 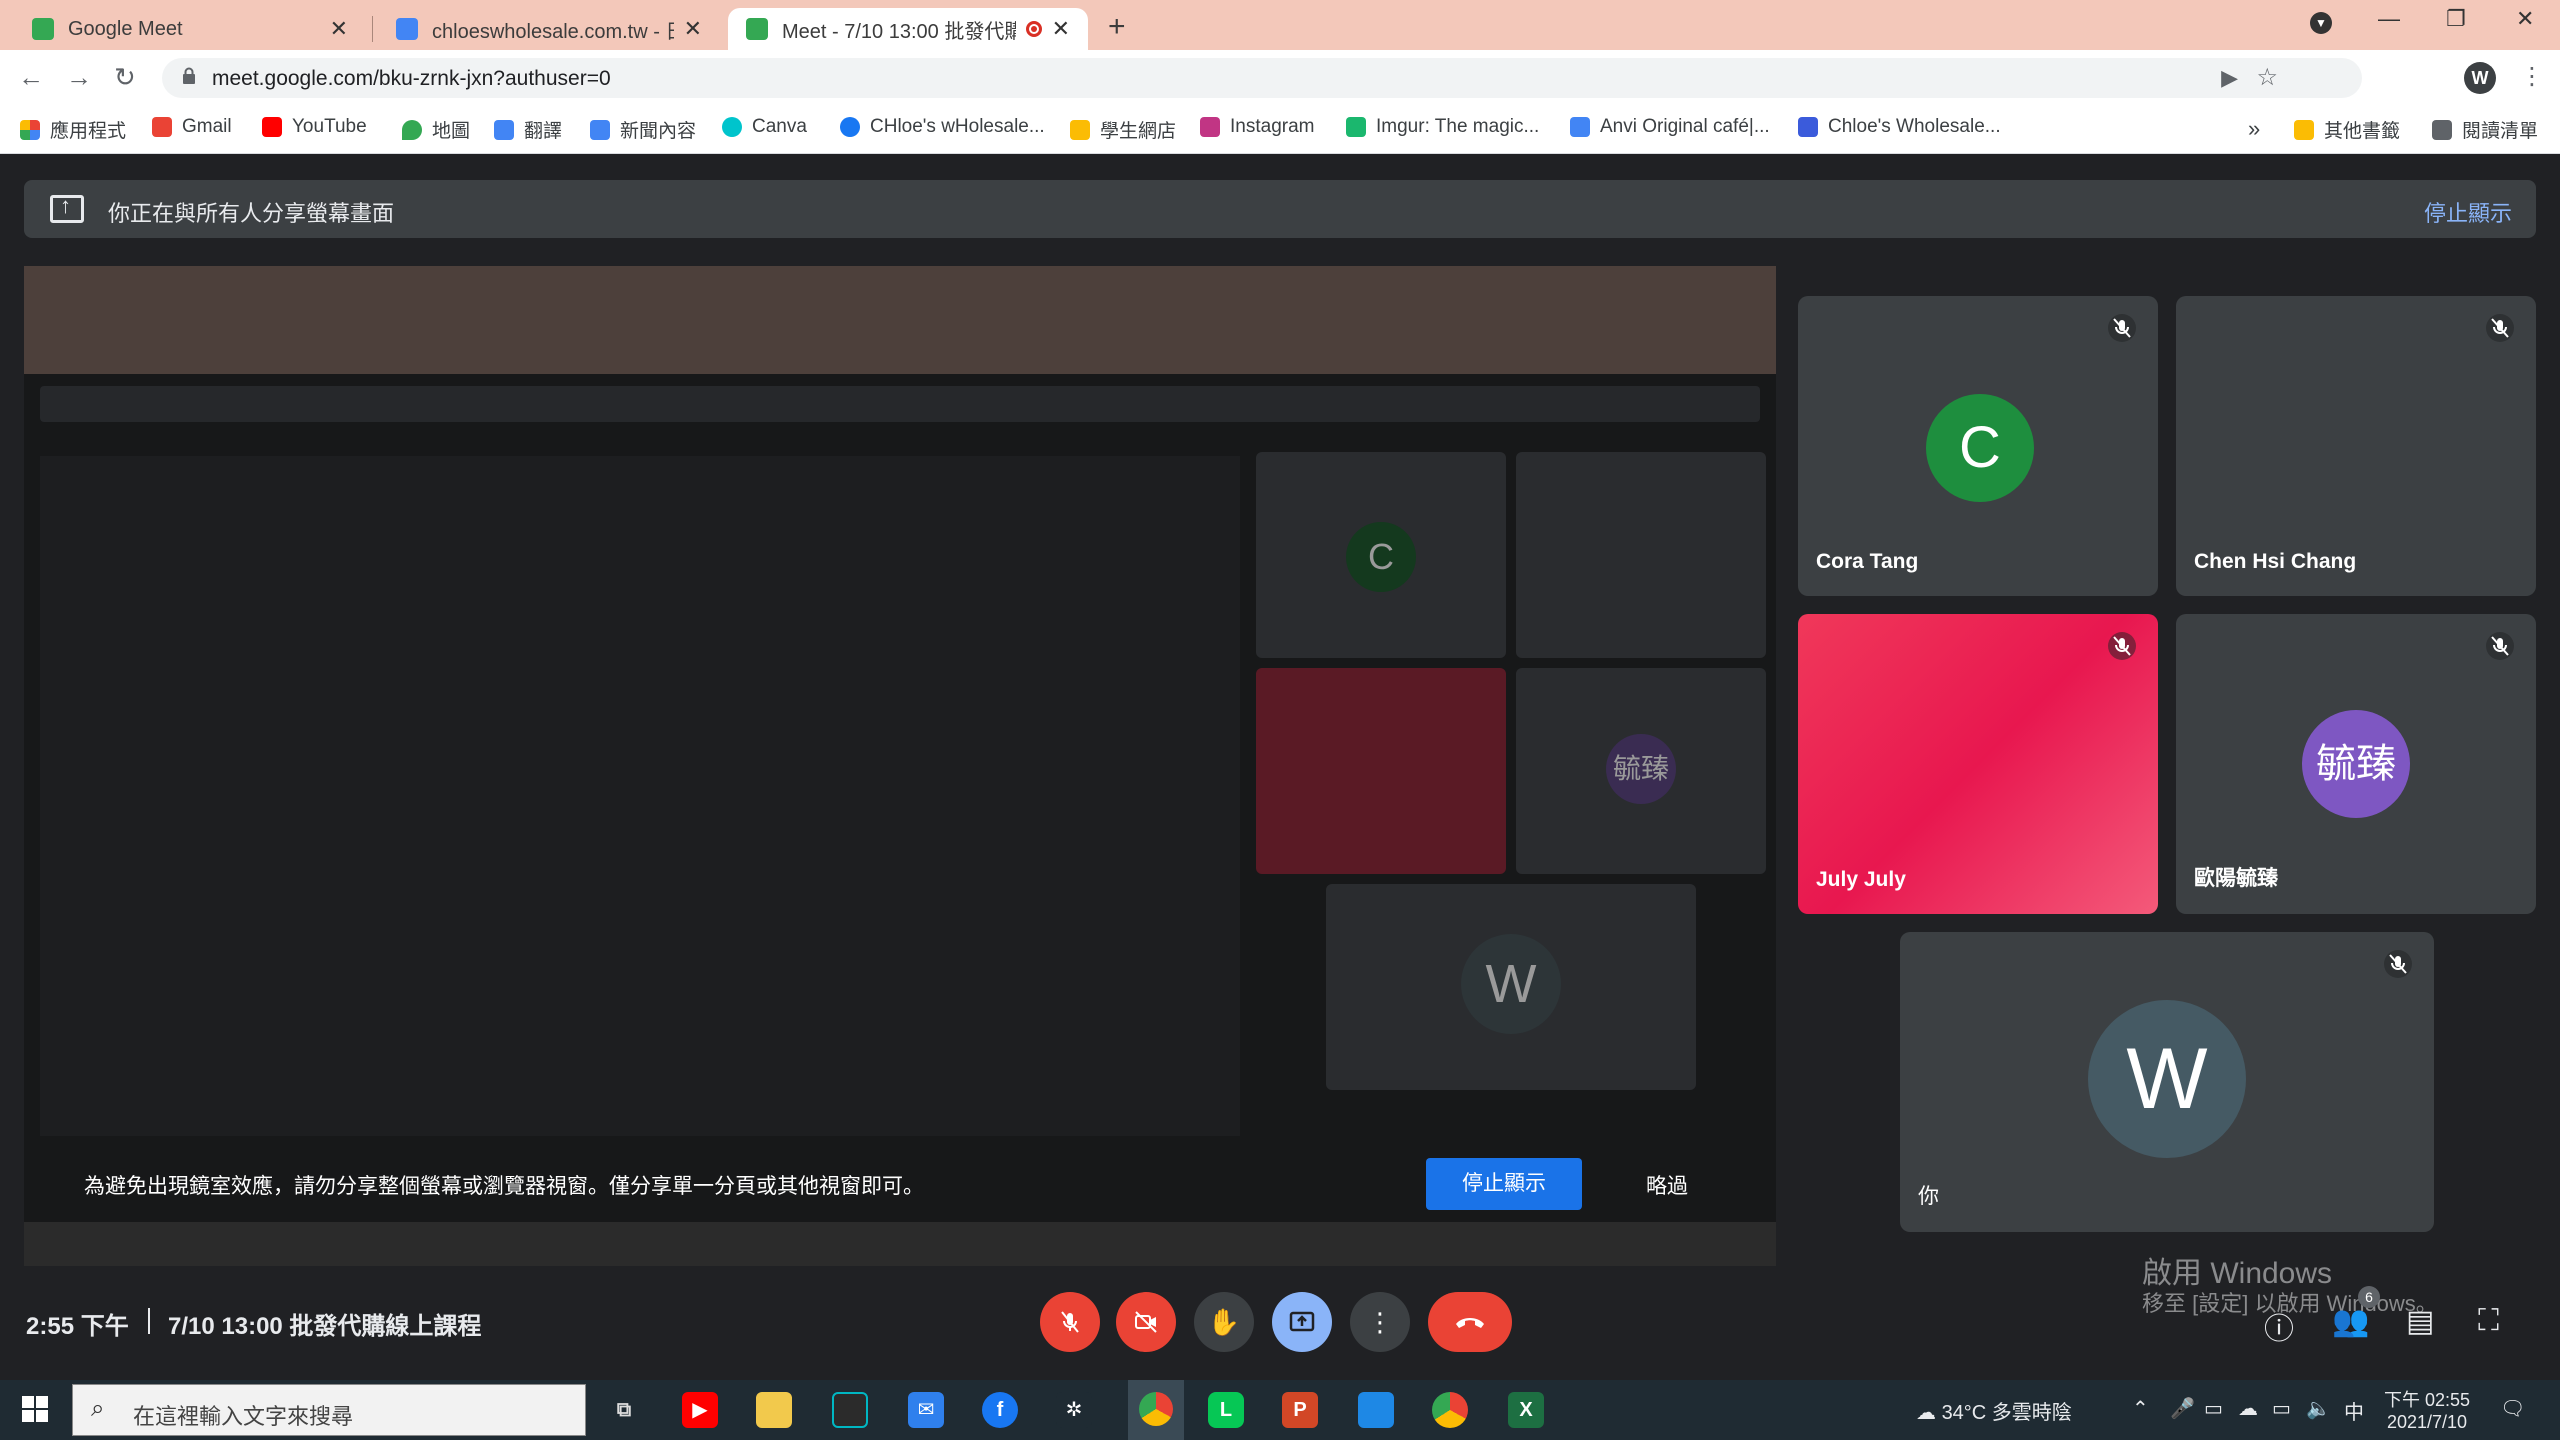 I want to click on back-button: ←, so click(x=31, y=77).